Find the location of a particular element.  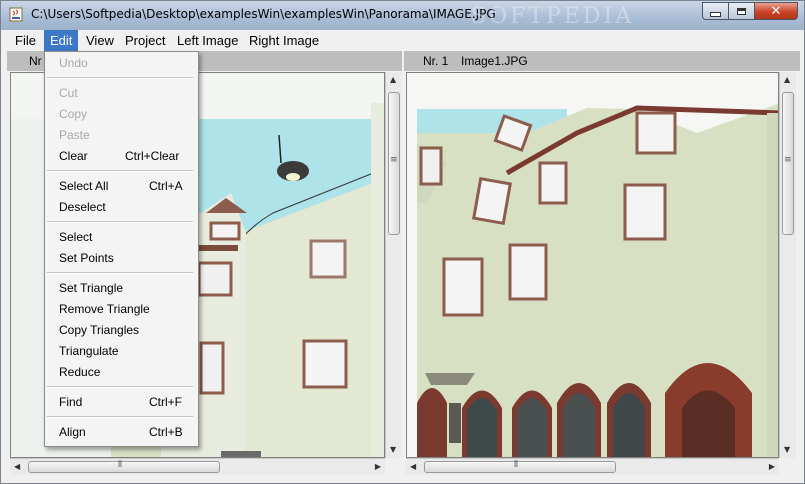

right-panel-header: Nr. 1 Image1.JPG is located at coordinates (602, 61).